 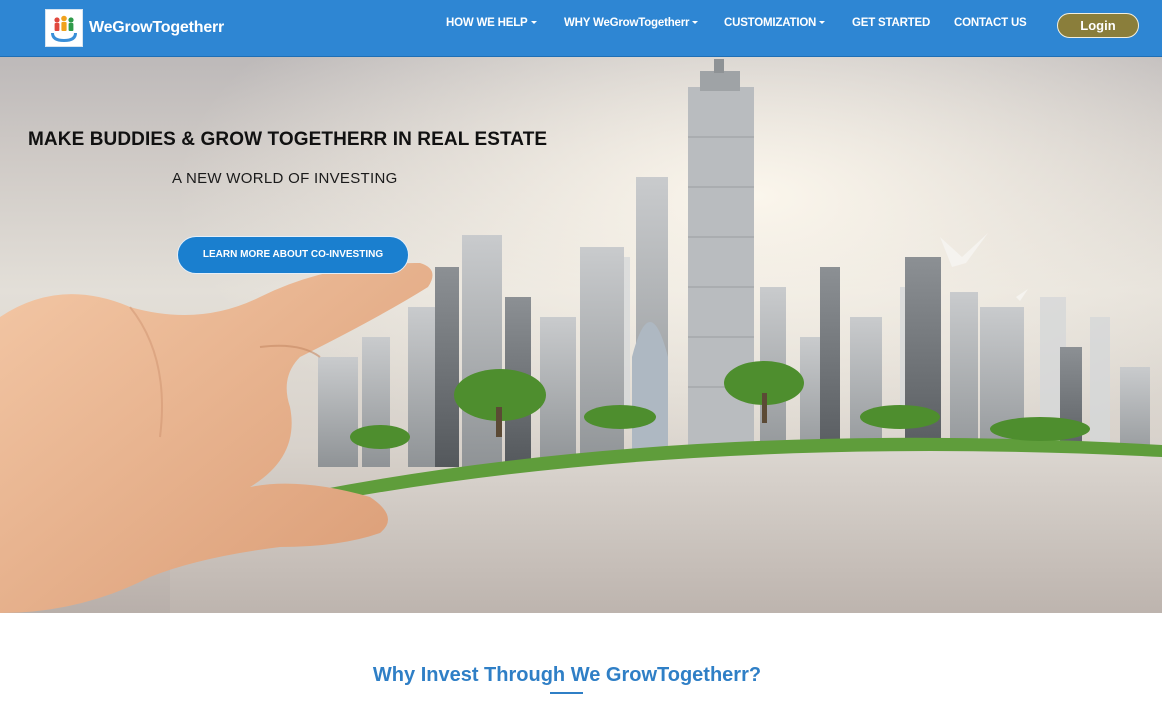 I want to click on learn-more-co-investing-button: LEARN MORE ABOUT CO-INVESTING, so click(x=293, y=255).